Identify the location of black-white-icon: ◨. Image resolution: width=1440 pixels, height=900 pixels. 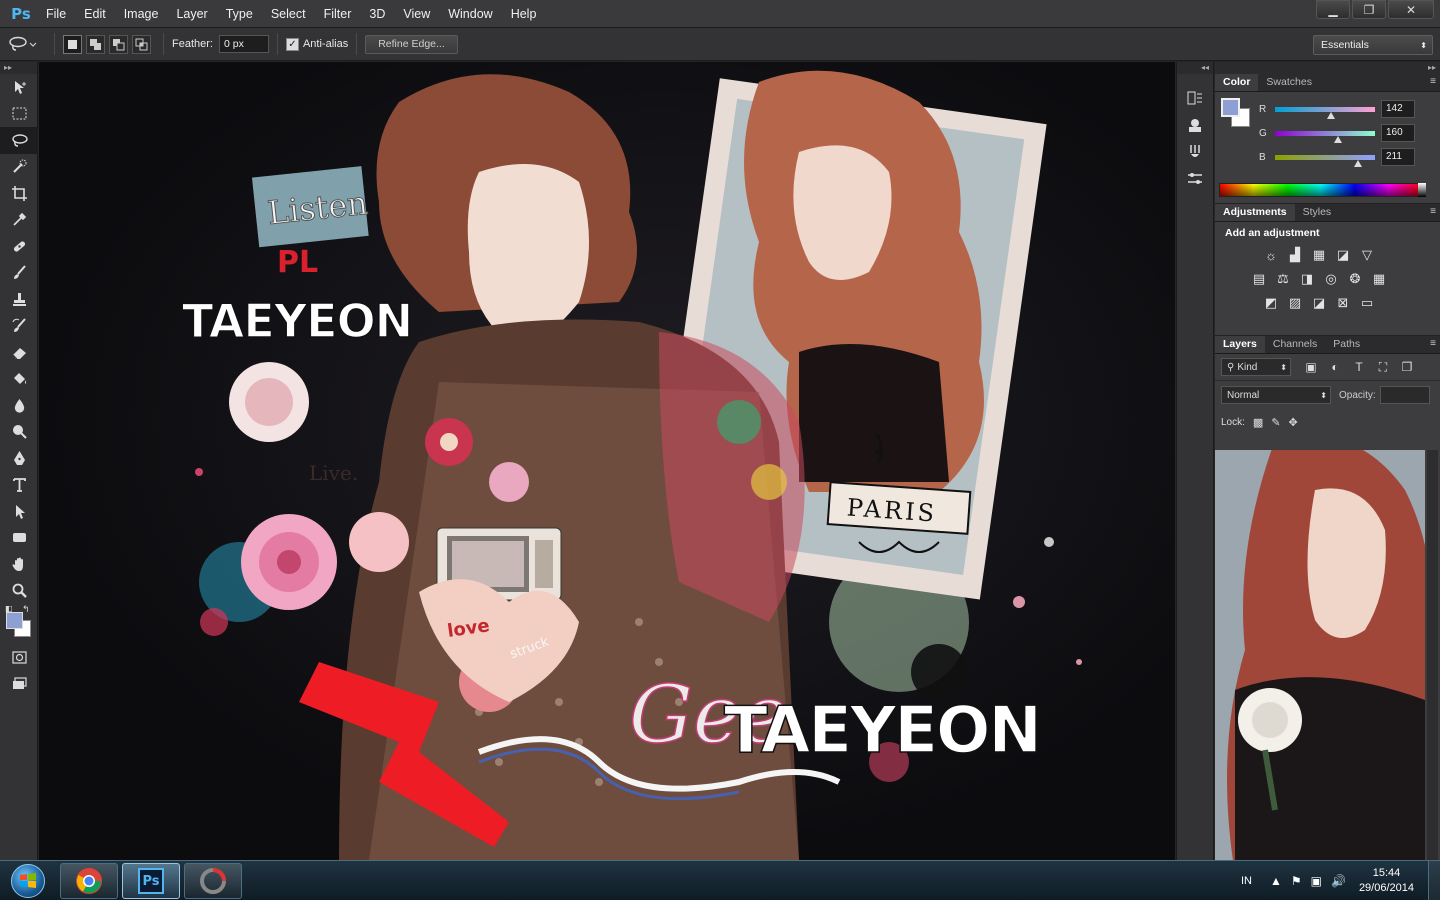
(1307, 279).